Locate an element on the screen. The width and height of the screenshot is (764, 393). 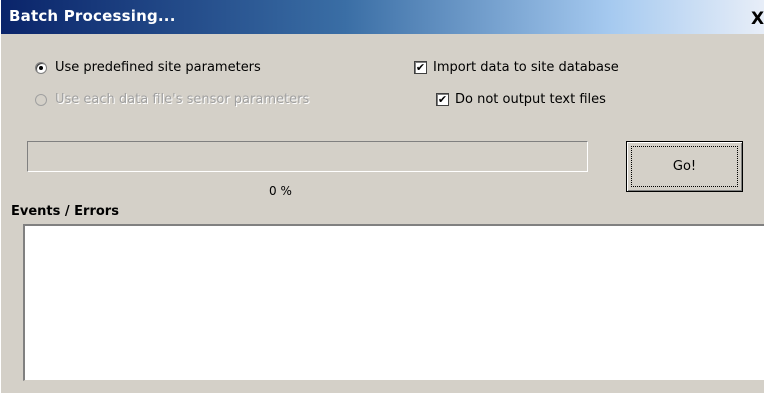
checkbox-import-data: ✔ Import data to site database is located at coordinates (516, 67).